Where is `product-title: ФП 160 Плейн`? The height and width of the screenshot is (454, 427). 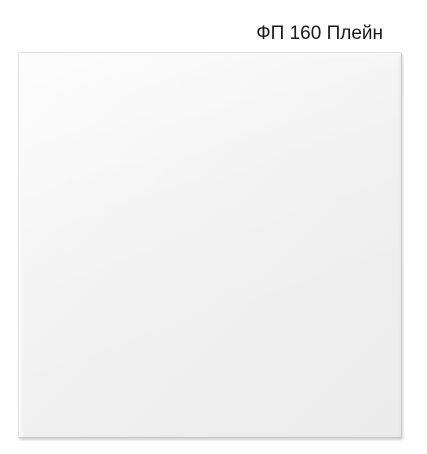
product-title: ФП 160 Плейн is located at coordinates (319, 33).